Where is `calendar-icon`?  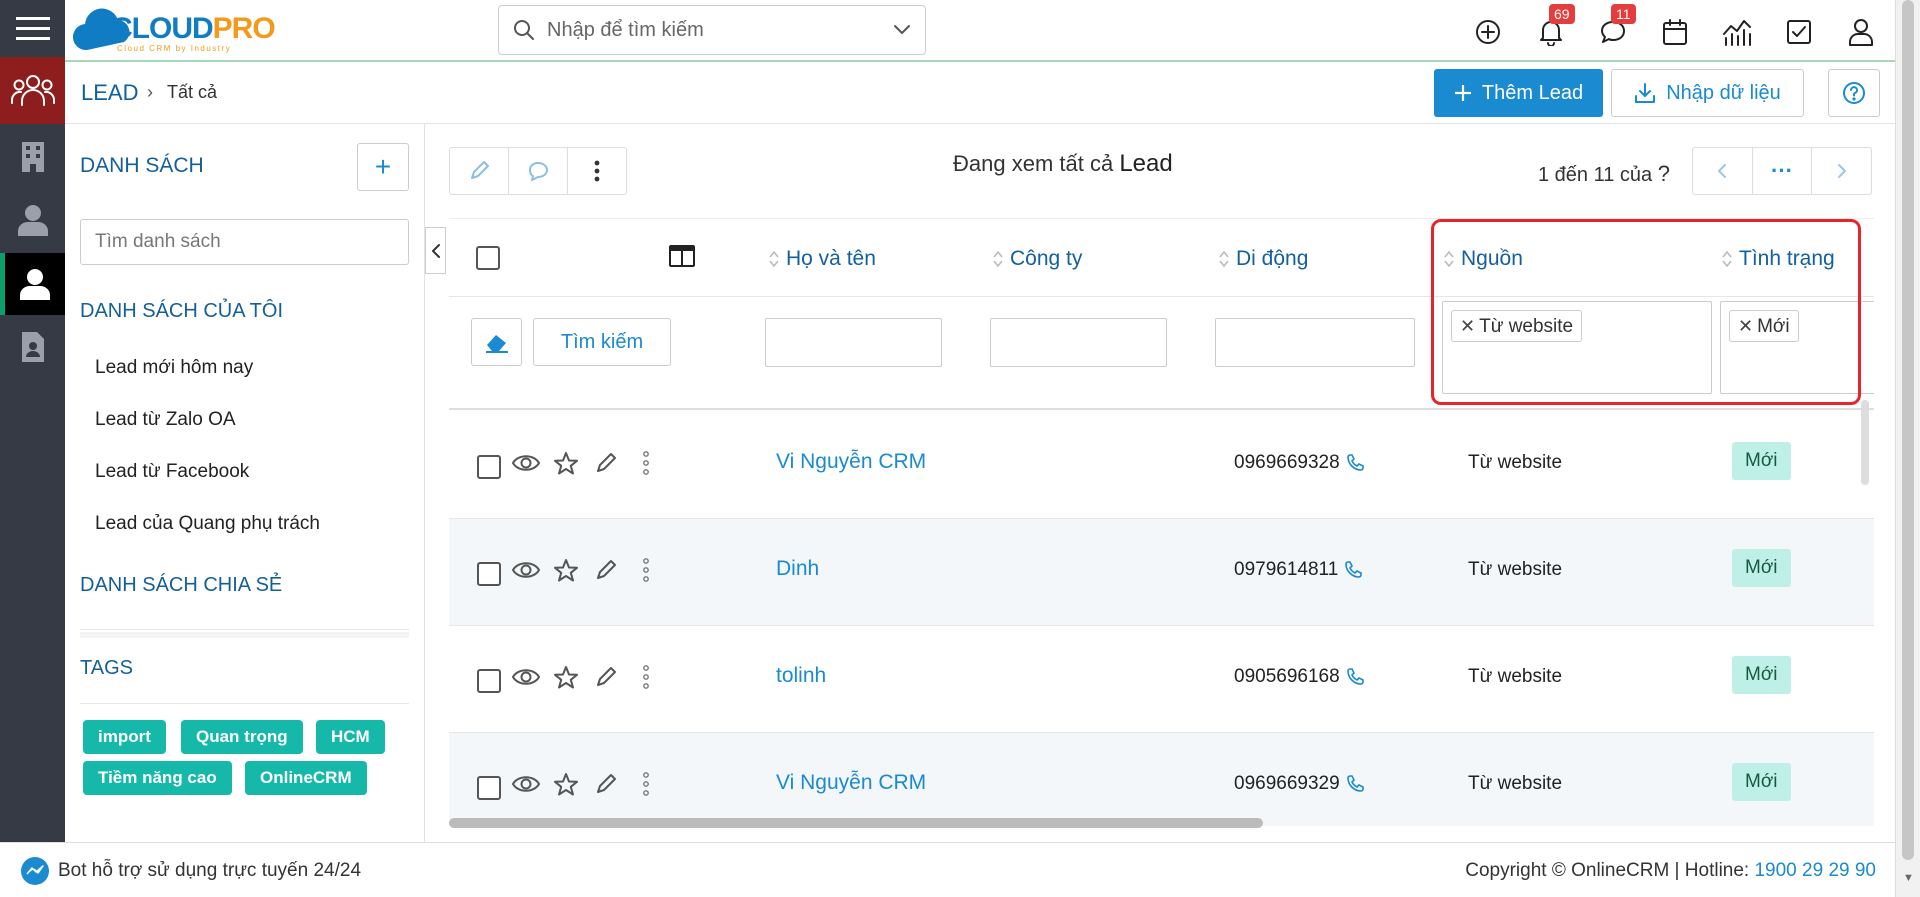
calendar-icon is located at coordinates (1675, 32).